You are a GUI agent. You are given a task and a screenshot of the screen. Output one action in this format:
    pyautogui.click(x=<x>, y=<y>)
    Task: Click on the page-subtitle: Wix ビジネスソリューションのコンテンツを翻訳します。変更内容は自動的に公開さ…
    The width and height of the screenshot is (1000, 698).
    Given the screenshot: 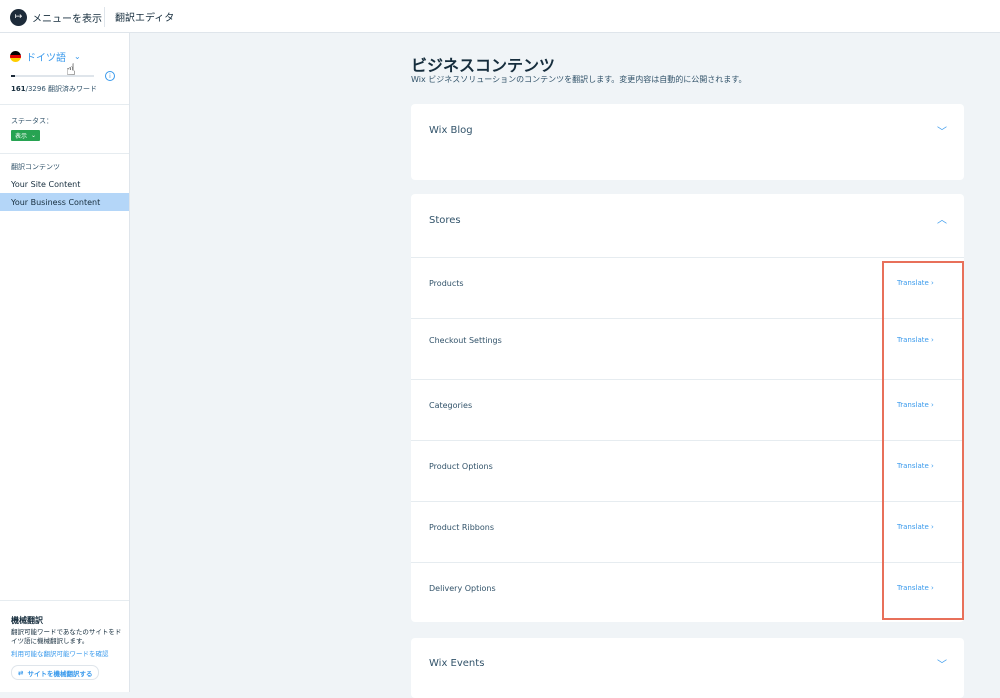 What is the action you would take?
    pyautogui.click(x=579, y=79)
    